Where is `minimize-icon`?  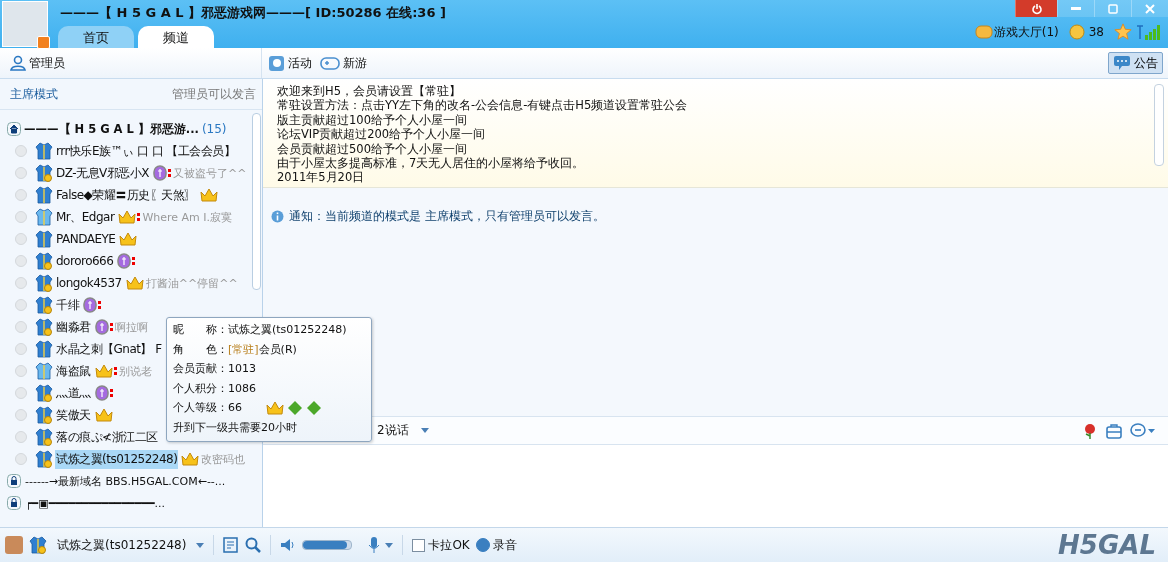 minimize-icon is located at coordinates (1076, 8).